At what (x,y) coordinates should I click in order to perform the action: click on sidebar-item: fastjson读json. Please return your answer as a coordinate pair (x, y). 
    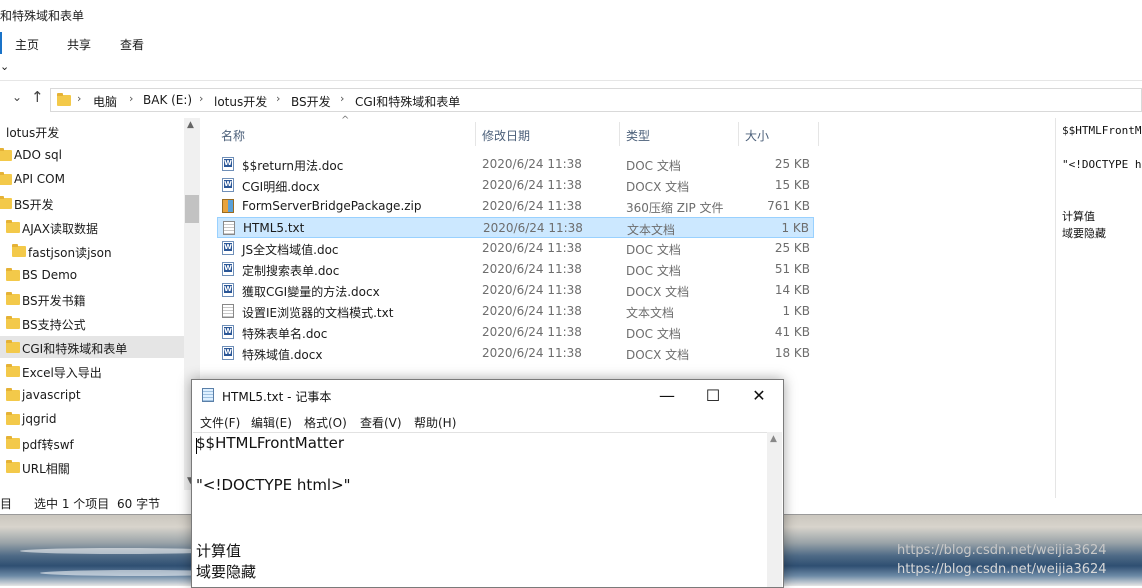
    Looking at the image, I should click on (92, 251).